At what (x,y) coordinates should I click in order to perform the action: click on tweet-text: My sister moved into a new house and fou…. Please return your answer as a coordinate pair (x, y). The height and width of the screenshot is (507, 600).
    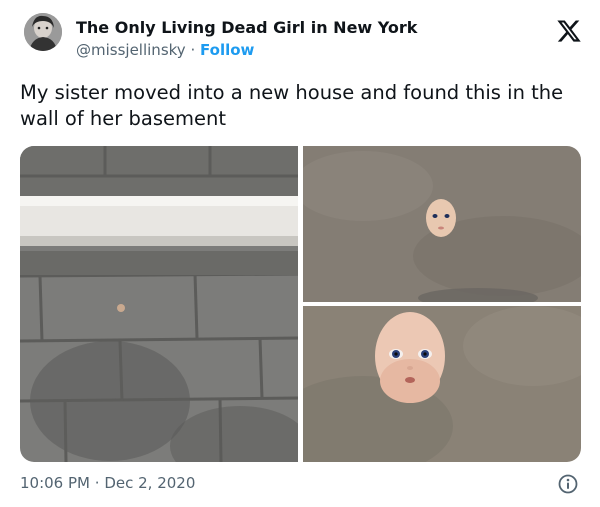
    Looking at the image, I should click on (292, 105).